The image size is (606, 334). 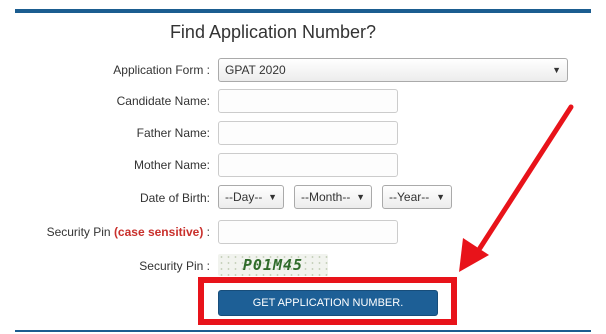 What do you see at coordinates (525, 177) in the screenshot?
I see `arrow-shaft` at bounding box center [525, 177].